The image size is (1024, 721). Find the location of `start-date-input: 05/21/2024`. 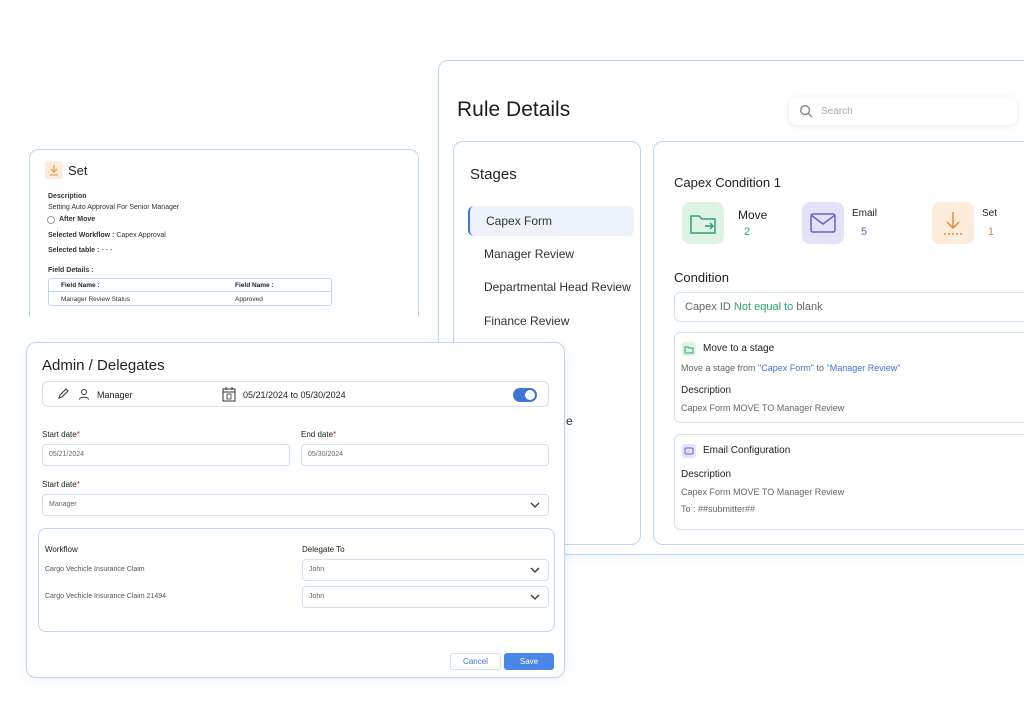

start-date-input: 05/21/2024 is located at coordinates (166, 455).